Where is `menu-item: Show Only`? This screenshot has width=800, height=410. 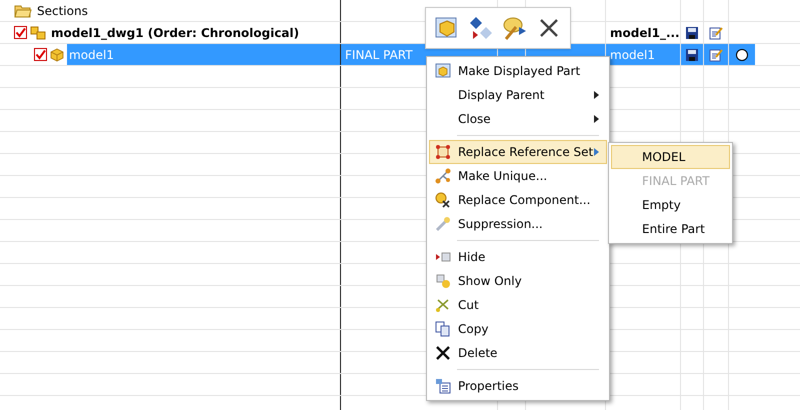 menu-item: Show Only is located at coordinates (518, 281).